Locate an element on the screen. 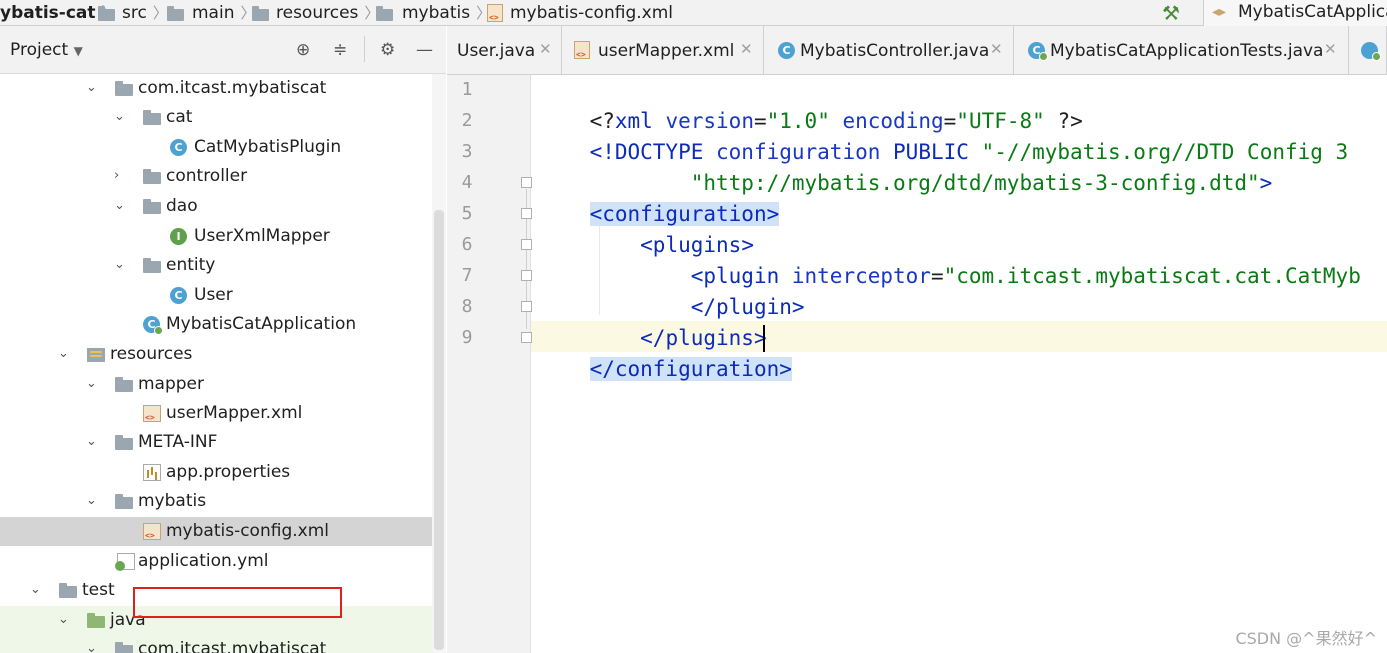 The image size is (1387, 653). tree-item-label: com.itcast.mybatiscat is located at coordinates (232, 646).